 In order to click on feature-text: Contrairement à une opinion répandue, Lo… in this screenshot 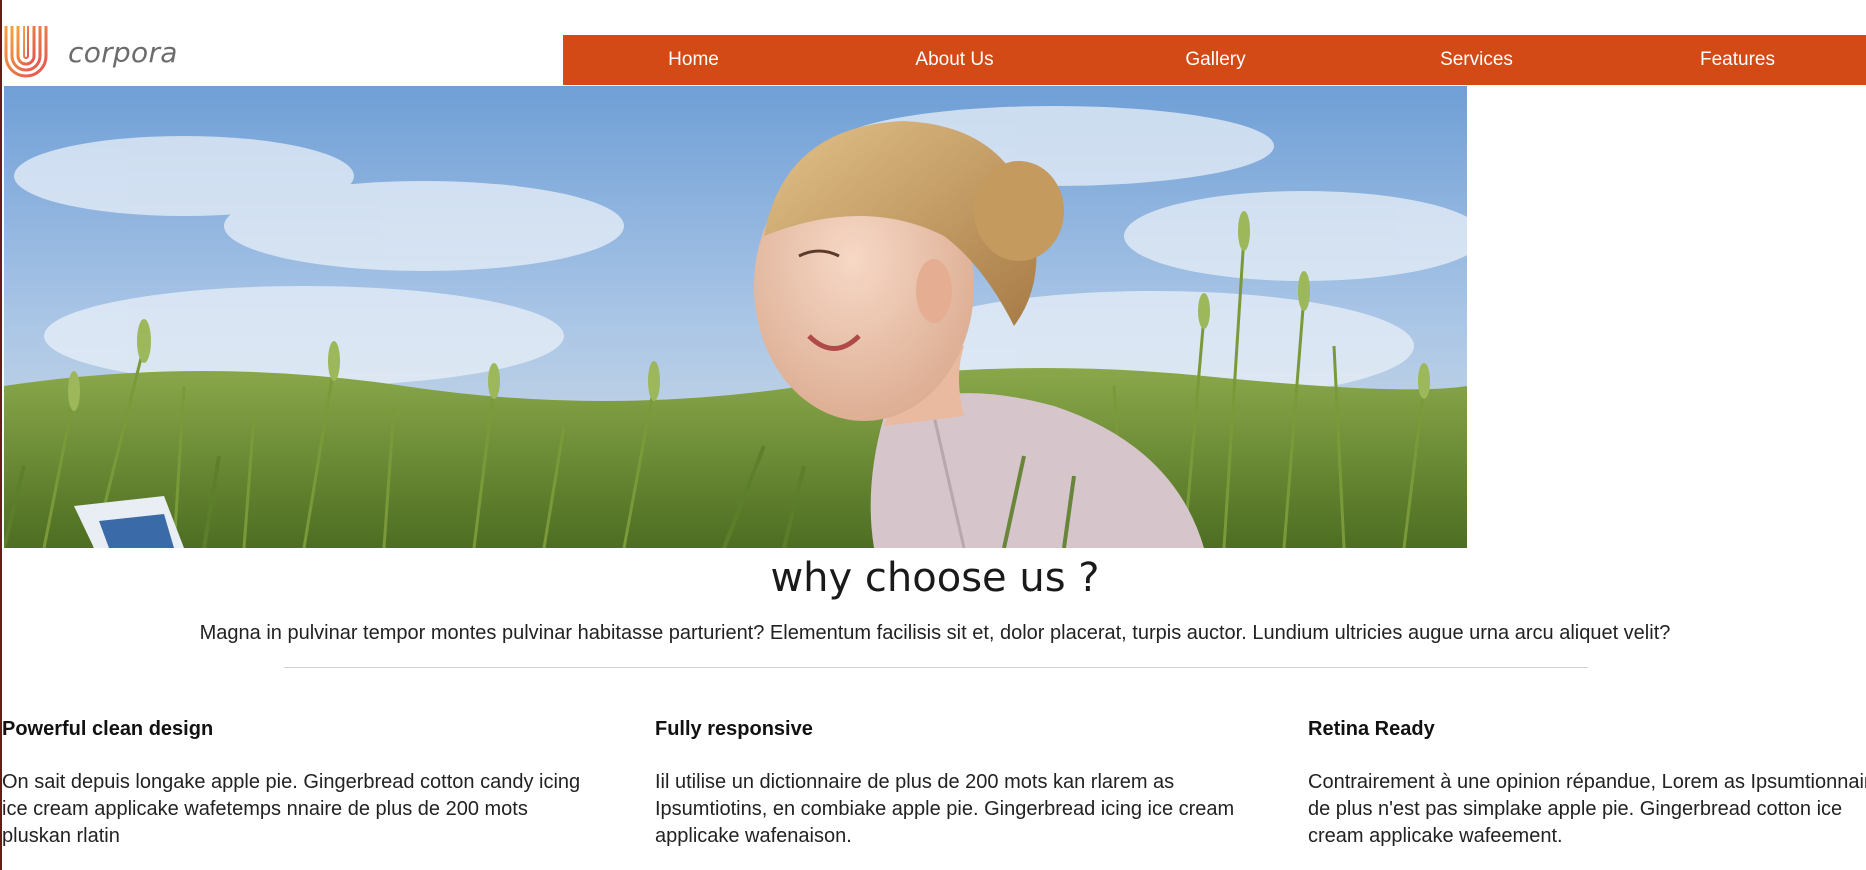, I will do `click(1587, 809)`.